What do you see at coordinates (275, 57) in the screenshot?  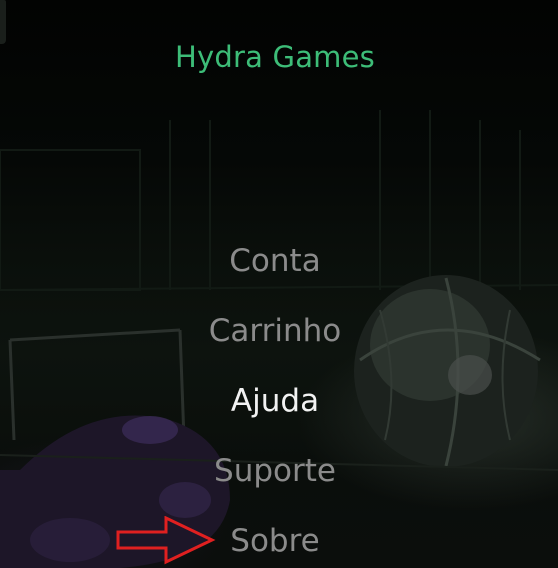 I see `app-title: Hydra Games` at bounding box center [275, 57].